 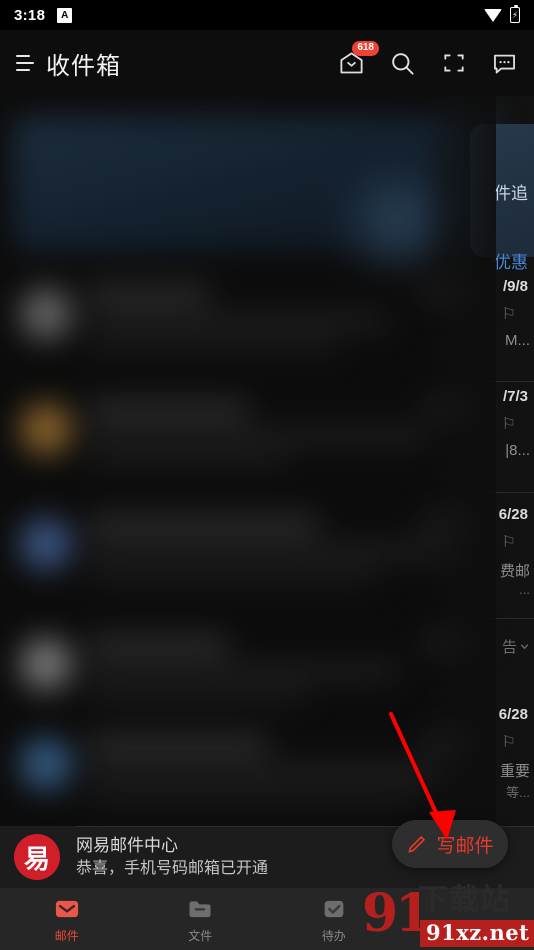 I want to click on bottom-navigation-bar: 邮件 文件 待办, so click(x=267, y=919).